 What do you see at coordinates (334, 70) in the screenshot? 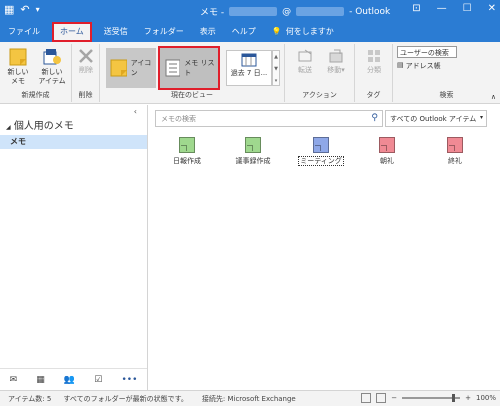
I see `move-label: 移動` at bounding box center [334, 70].